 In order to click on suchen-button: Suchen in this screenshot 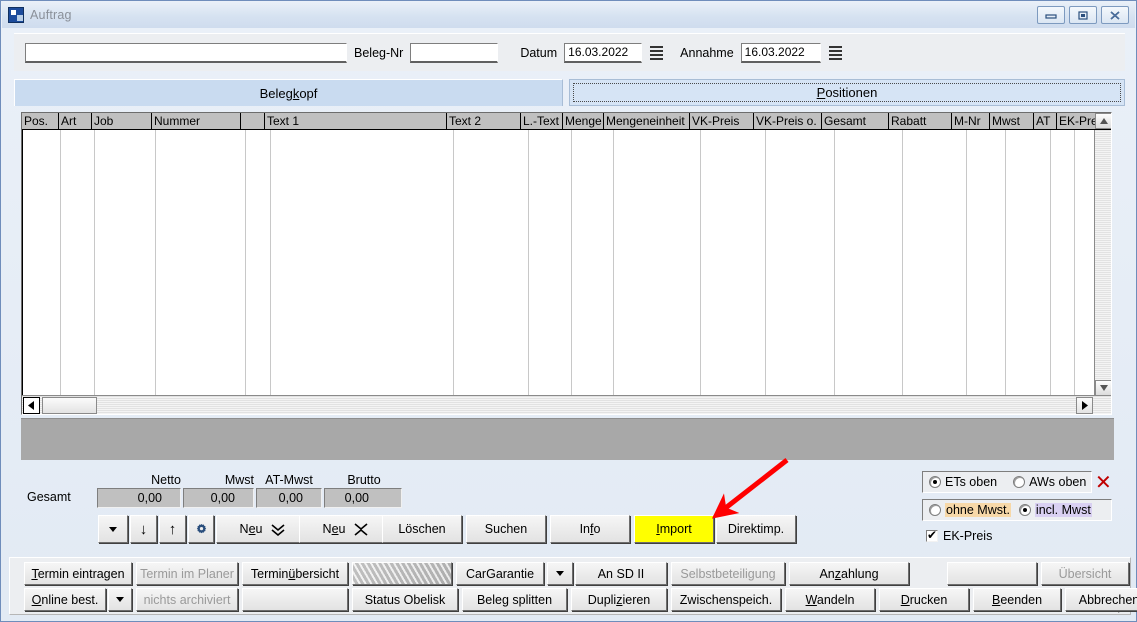, I will do `click(506, 529)`.